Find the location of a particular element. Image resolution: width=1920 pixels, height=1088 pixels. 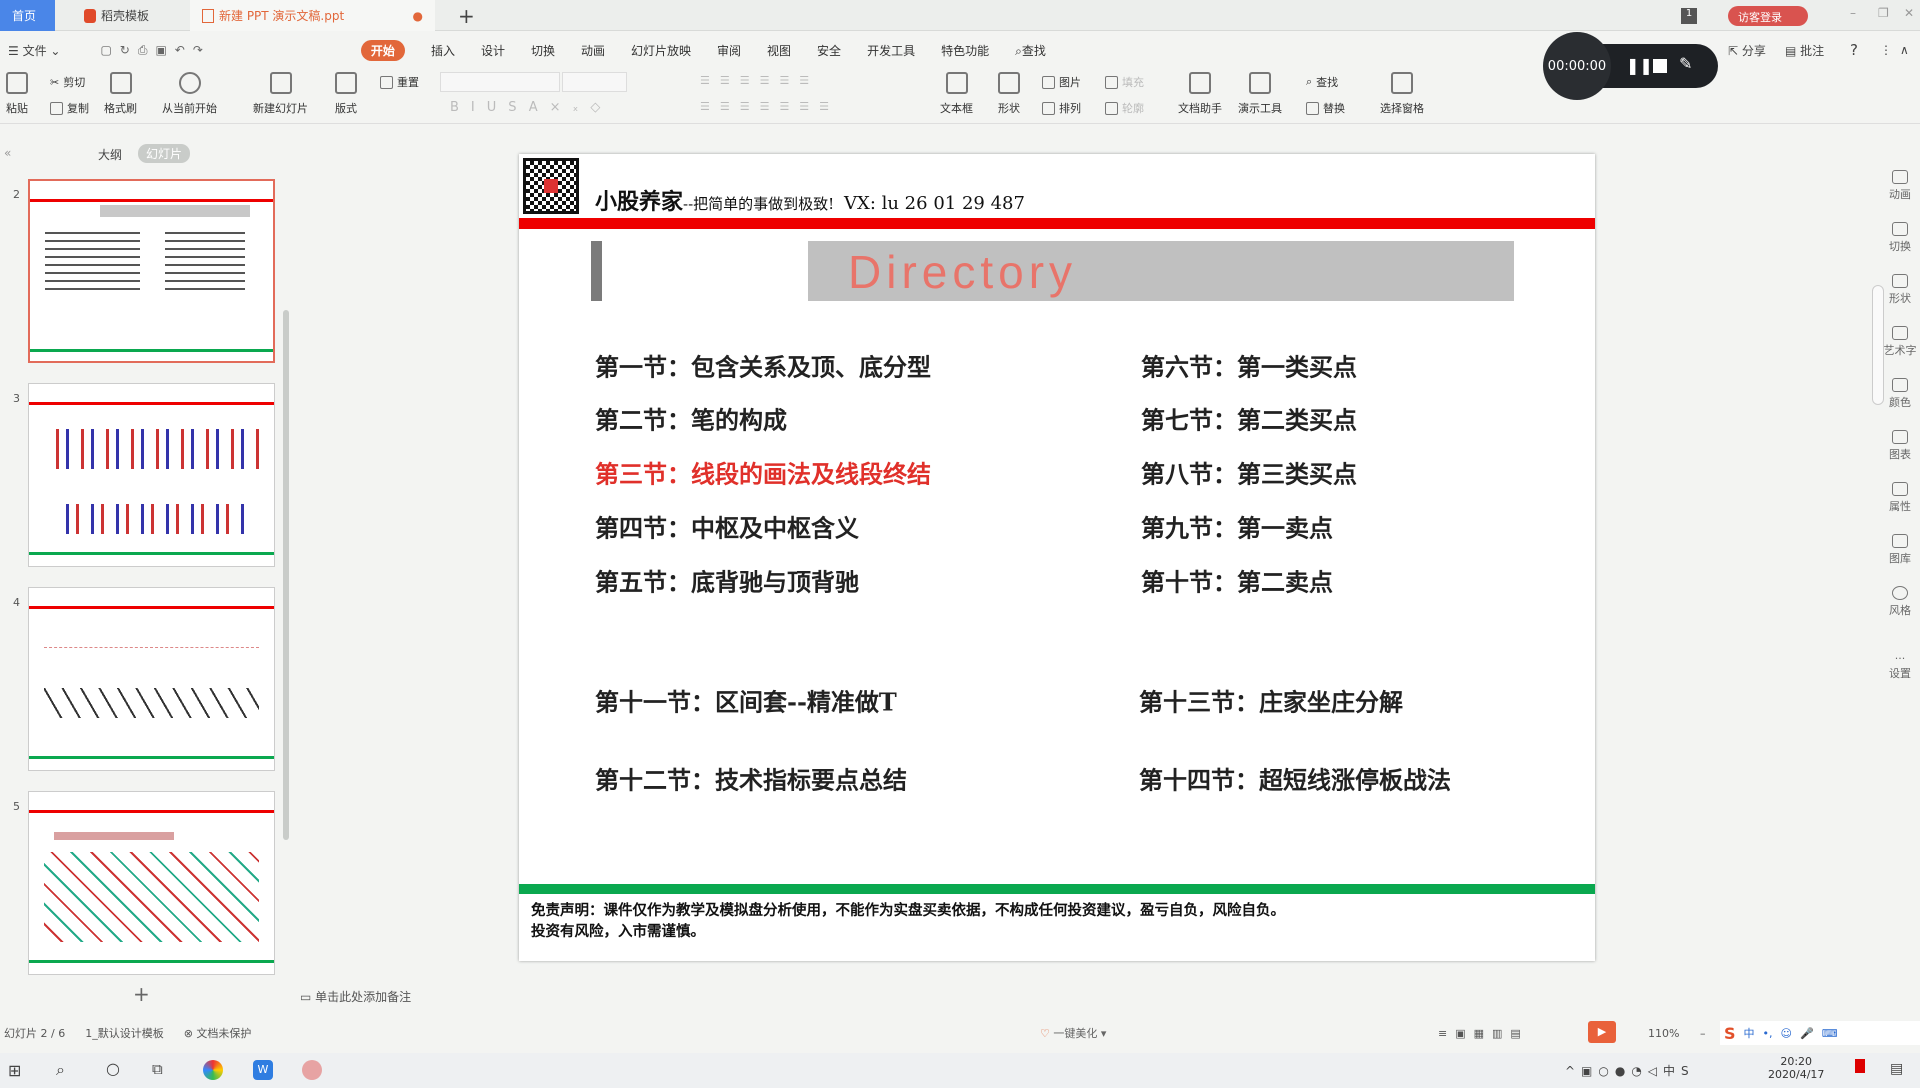

new-slide-button: 新建幻灯片 is located at coordinates (280, 94).